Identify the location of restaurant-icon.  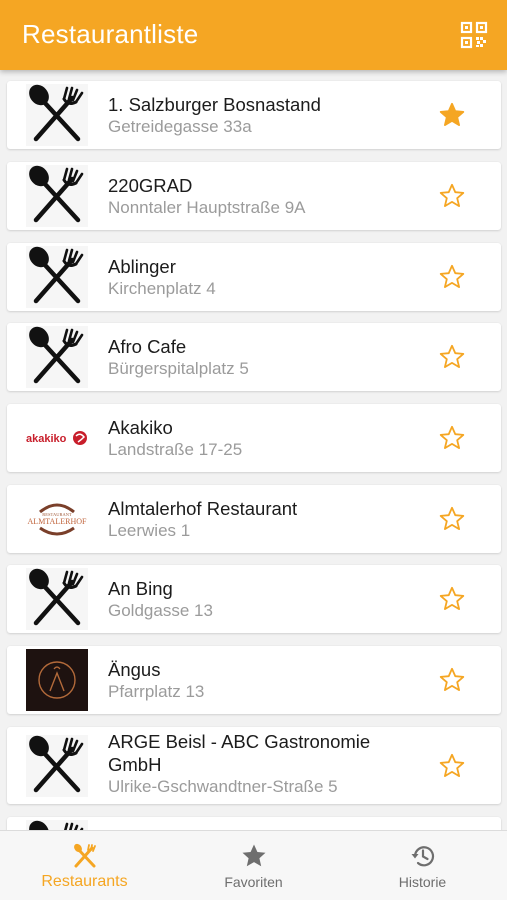
(85, 856).